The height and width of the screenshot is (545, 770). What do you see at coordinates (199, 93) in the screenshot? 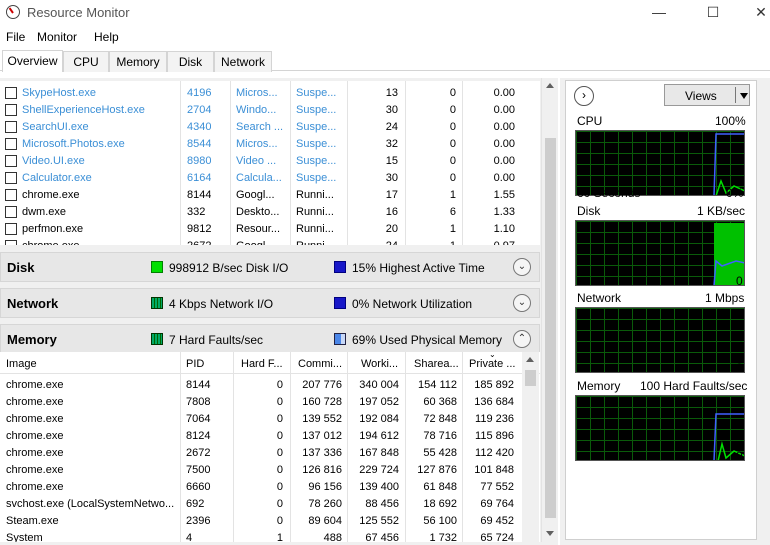
I see `process-pid: 4196` at bounding box center [199, 93].